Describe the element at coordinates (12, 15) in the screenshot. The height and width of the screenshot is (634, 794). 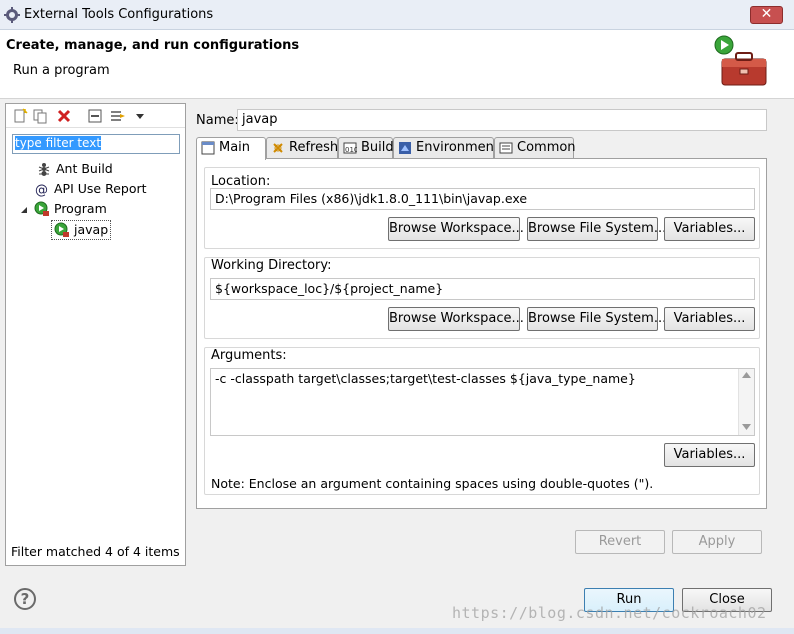
I see `eclipse-gear-icon` at that location.